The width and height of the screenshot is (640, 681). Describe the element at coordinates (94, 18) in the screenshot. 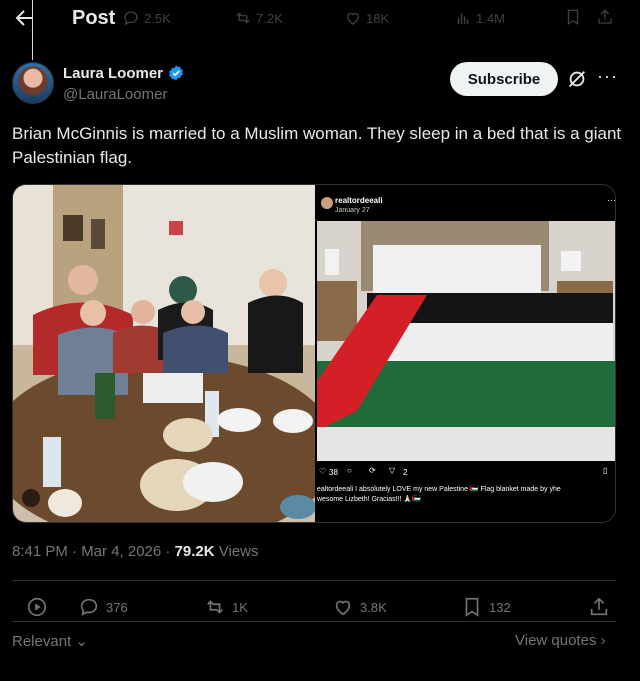

I see `page-title: Post` at that location.